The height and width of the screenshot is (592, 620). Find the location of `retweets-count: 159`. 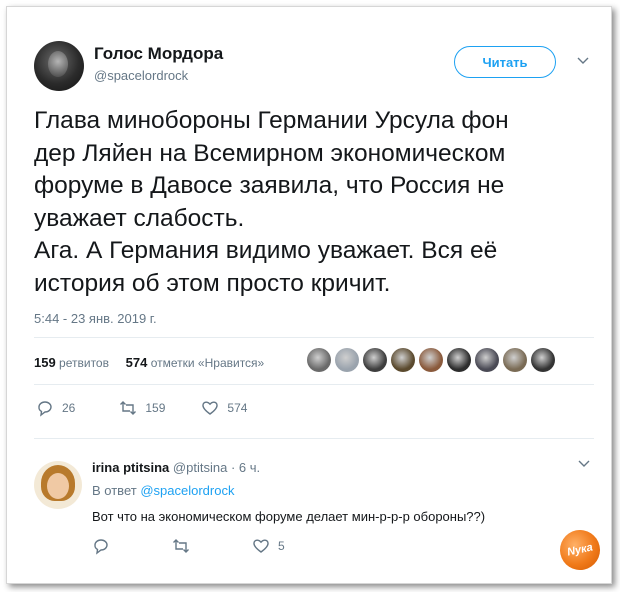

retweets-count: 159 is located at coordinates (45, 362).